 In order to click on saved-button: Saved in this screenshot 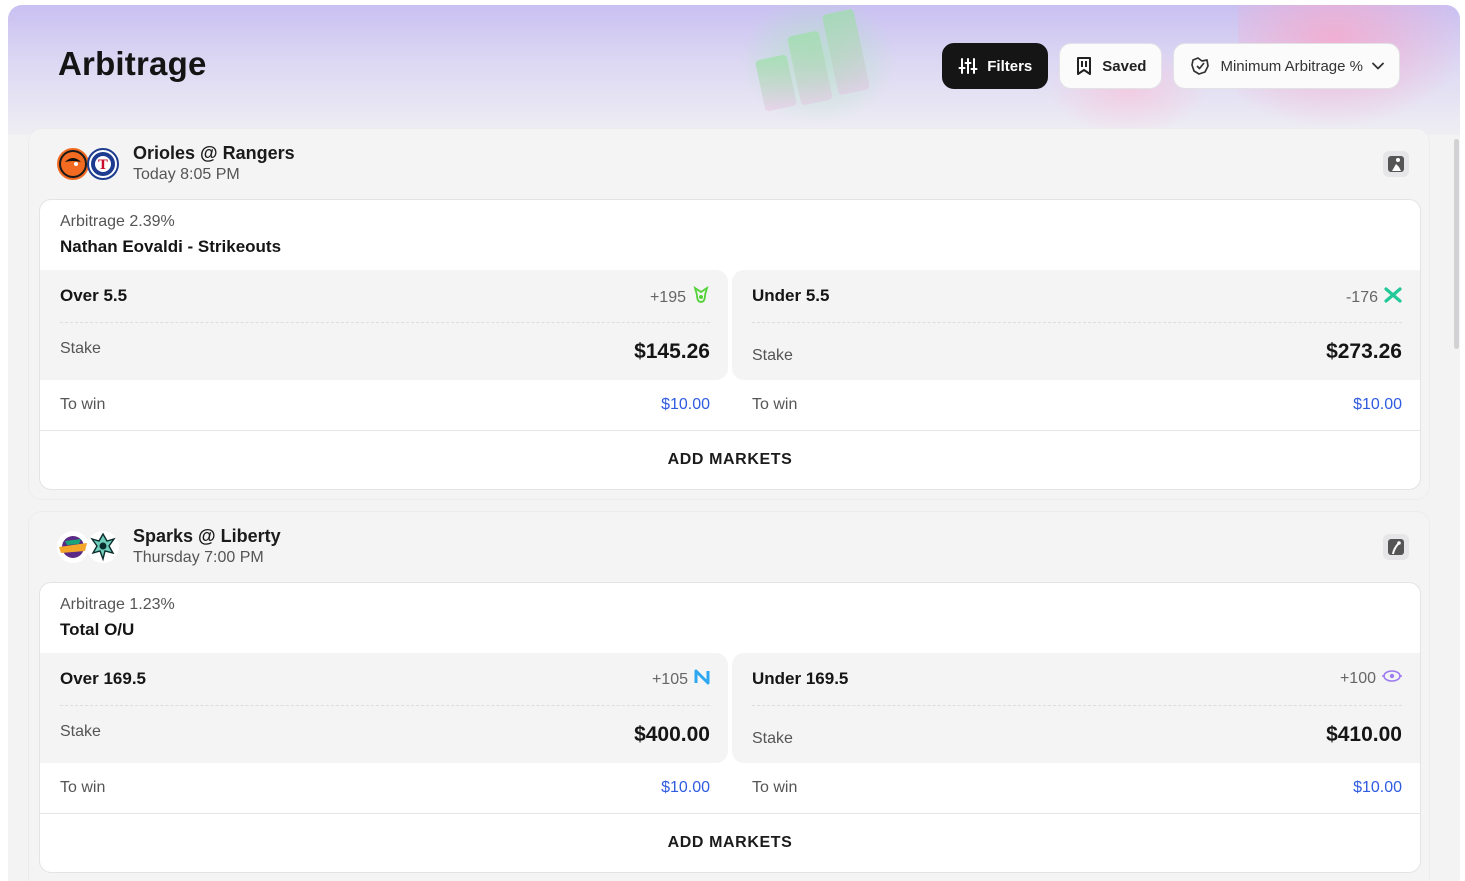, I will do `click(1111, 66)`.